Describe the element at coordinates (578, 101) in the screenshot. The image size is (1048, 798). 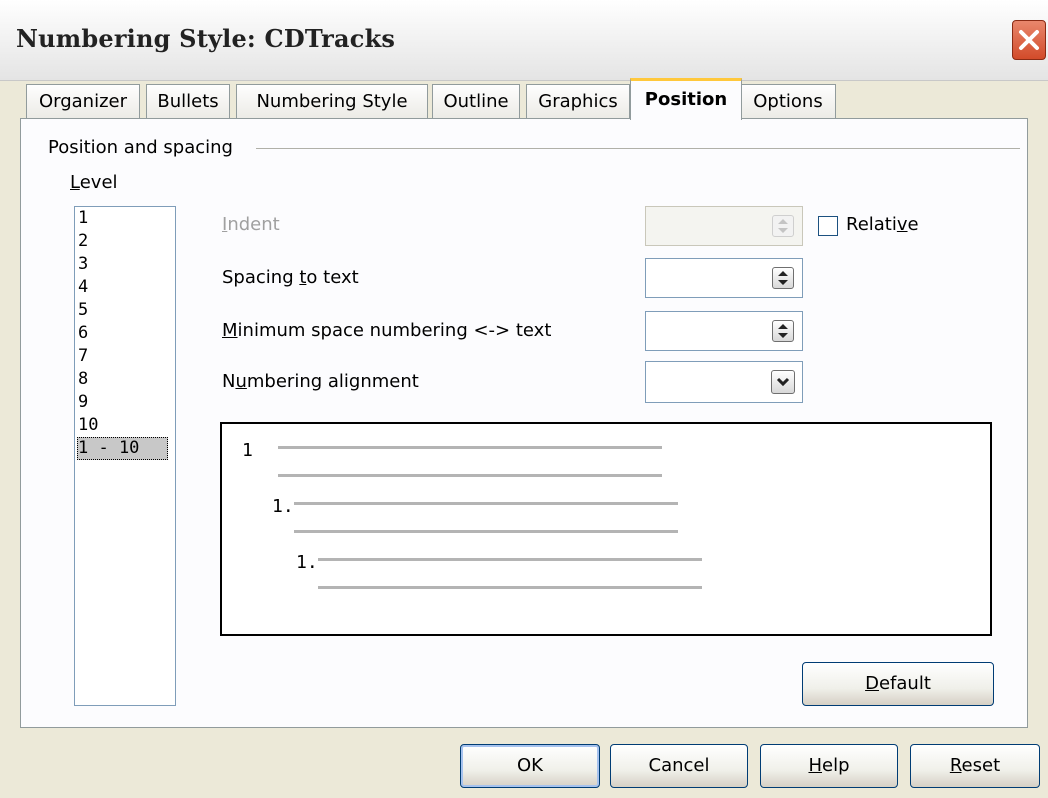
I see `tab-graphics: Graphics` at that location.